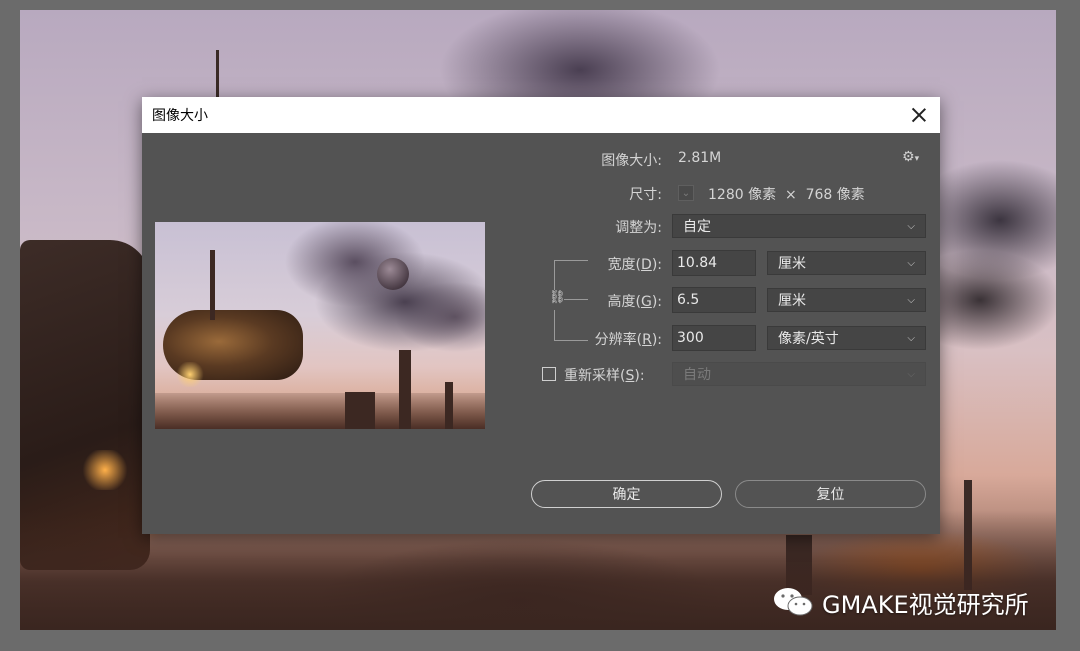 The image size is (1080, 651). Describe the element at coordinates (554, 325) in the screenshot. I see `link-line-vertical-bottom` at that location.